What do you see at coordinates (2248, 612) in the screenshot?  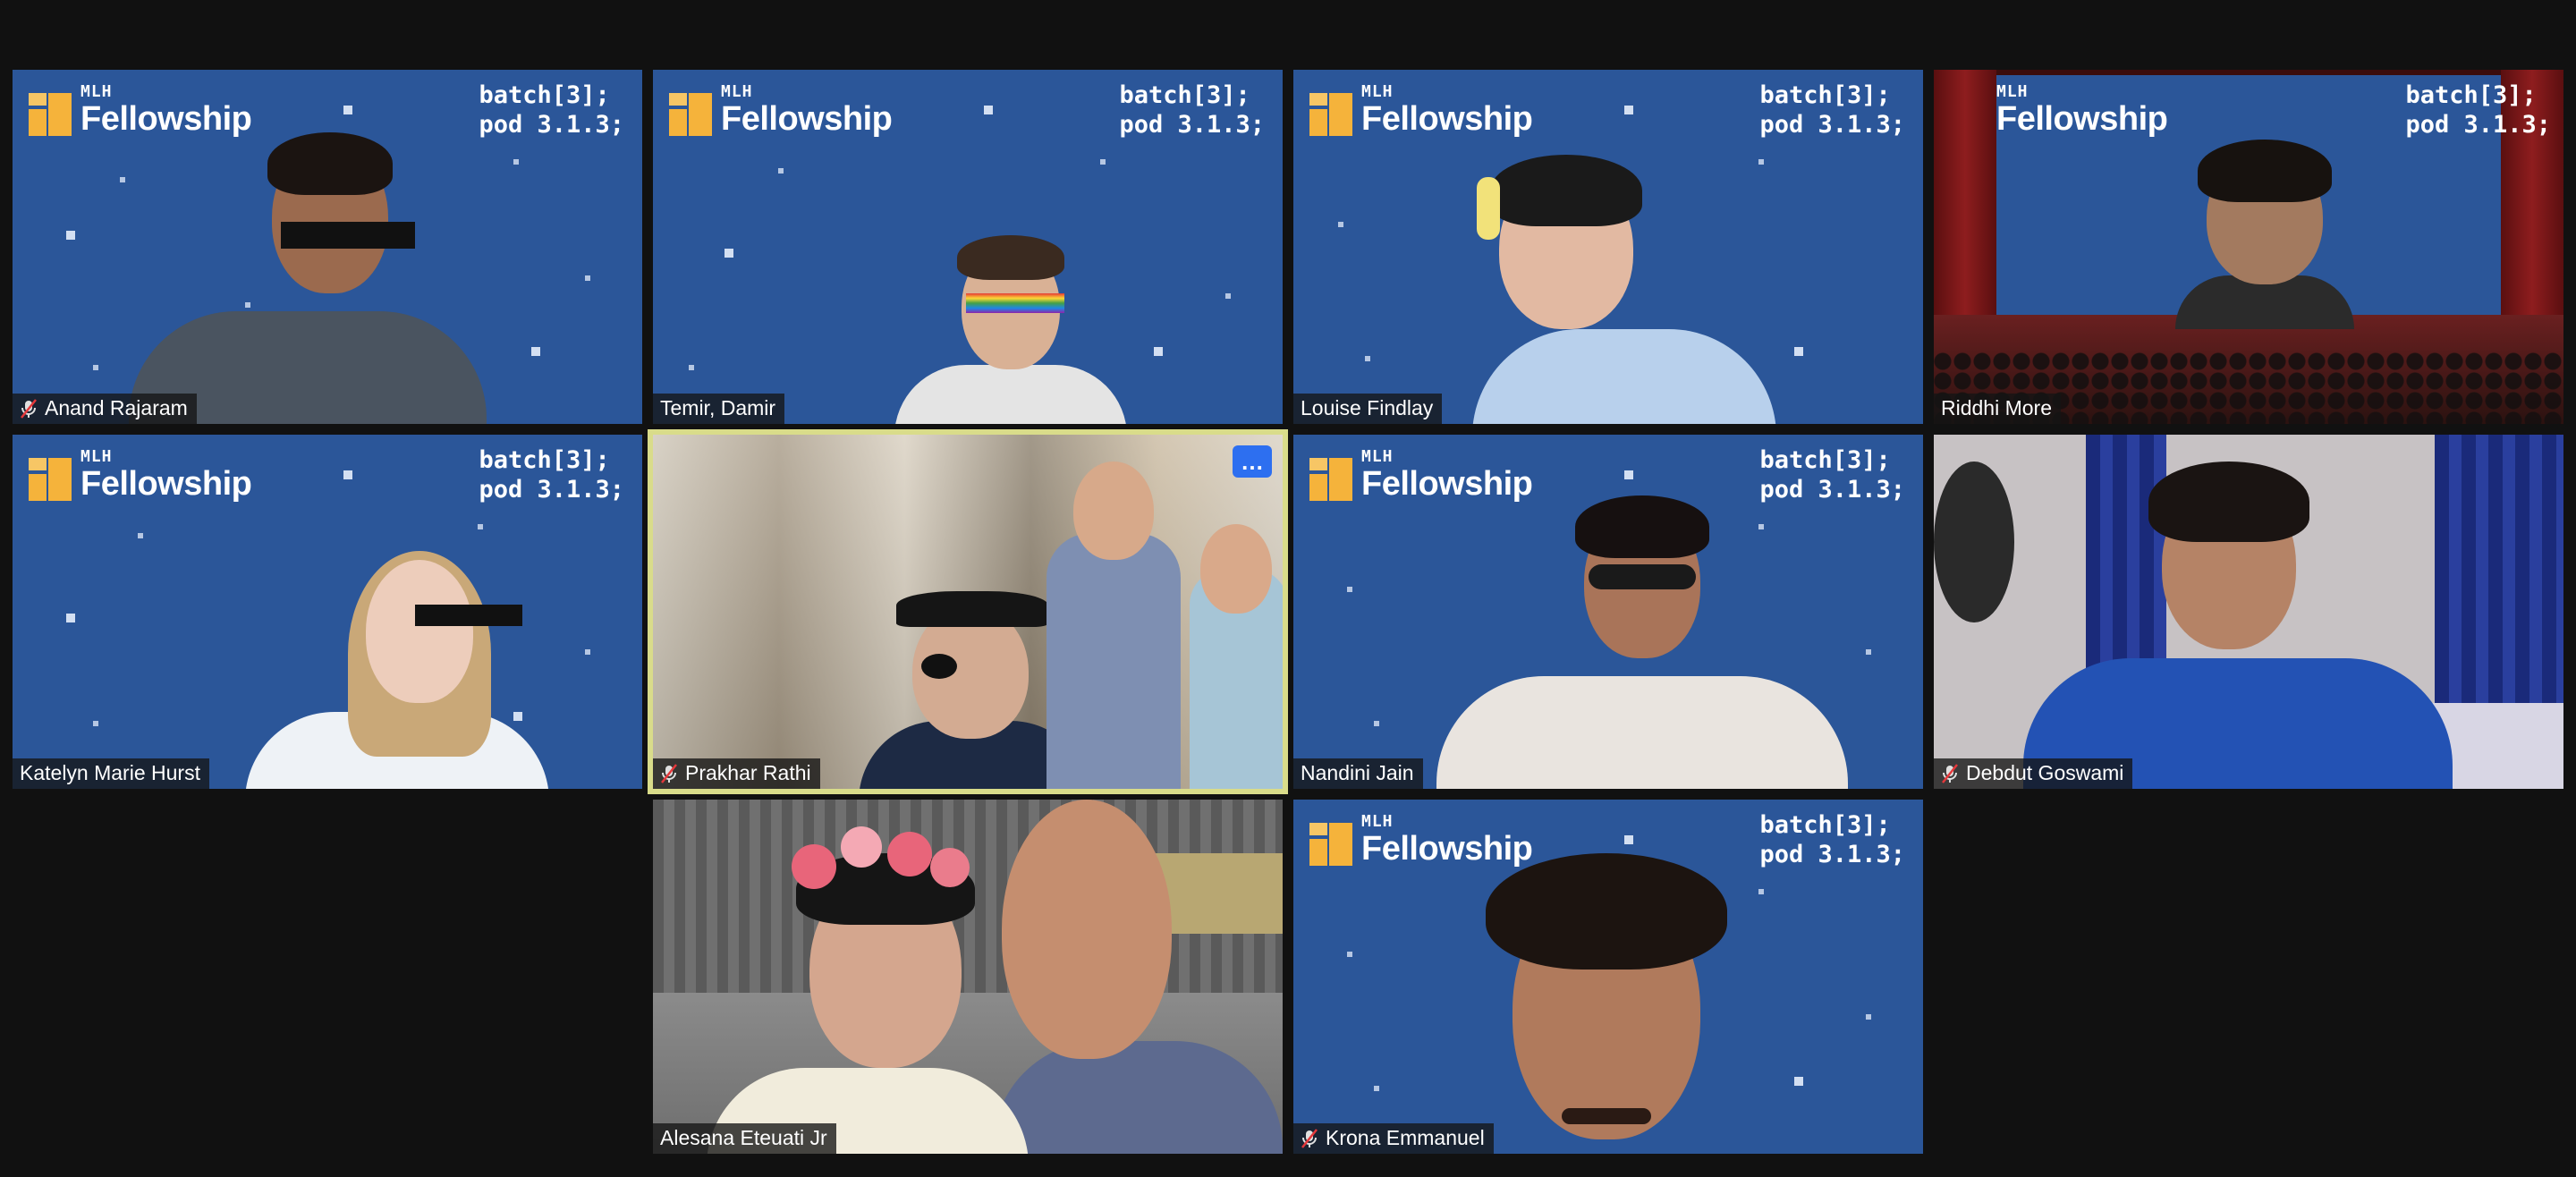 I see `video-tile-debdut-goswami: Debdut Goswami` at bounding box center [2248, 612].